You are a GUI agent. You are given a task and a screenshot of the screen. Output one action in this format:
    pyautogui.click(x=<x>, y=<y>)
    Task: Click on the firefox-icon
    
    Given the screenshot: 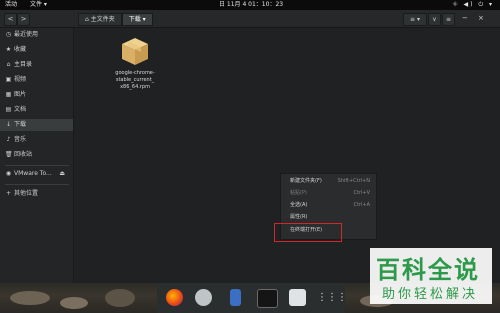 What is the action you would take?
    pyautogui.click(x=174, y=297)
    